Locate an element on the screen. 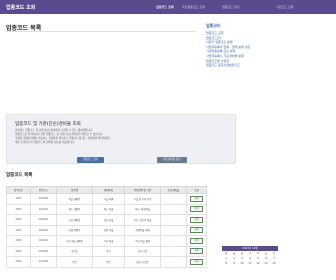 The height and width of the screenshot is (280, 336). table-row: 2023 011006 임업 임업 영림 및 벌목 - 상세 is located at coordinates (106, 262).